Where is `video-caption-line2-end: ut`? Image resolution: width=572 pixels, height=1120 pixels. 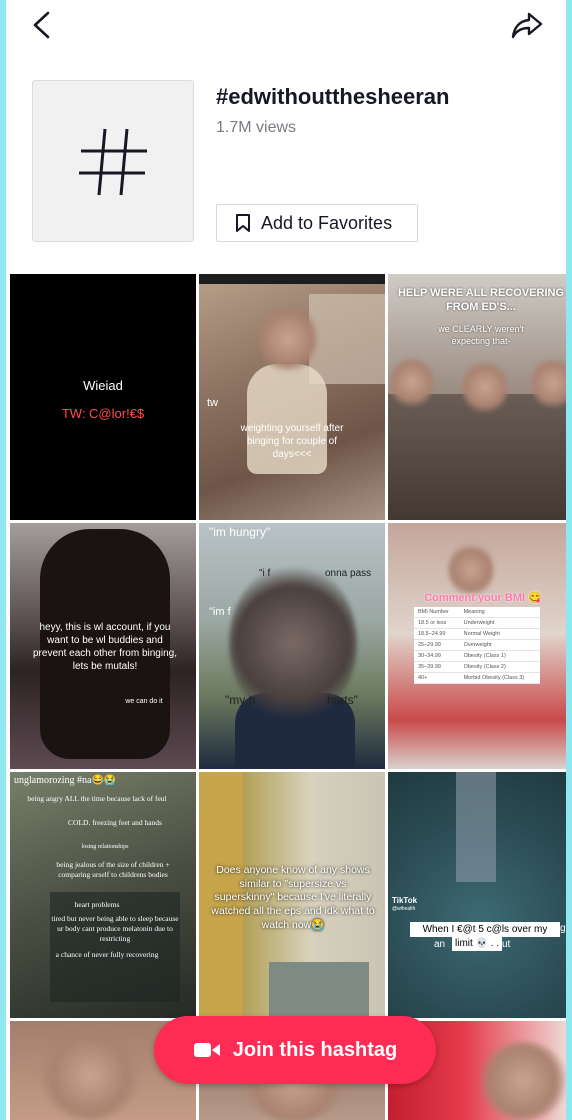 video-caption-line2-end: ut is located at coordinates (506, 944).